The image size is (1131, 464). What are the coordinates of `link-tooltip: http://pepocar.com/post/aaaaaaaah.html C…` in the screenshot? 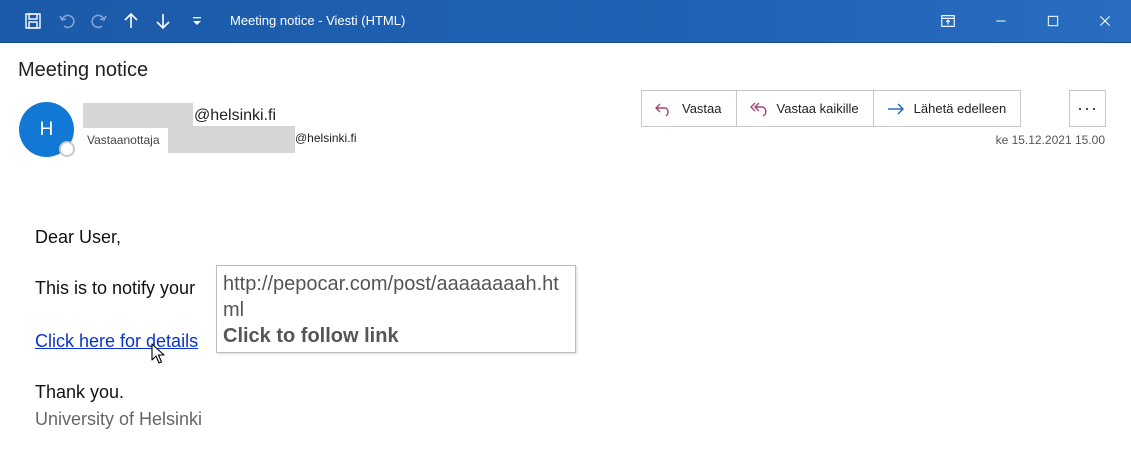 It's located at (396, 309).